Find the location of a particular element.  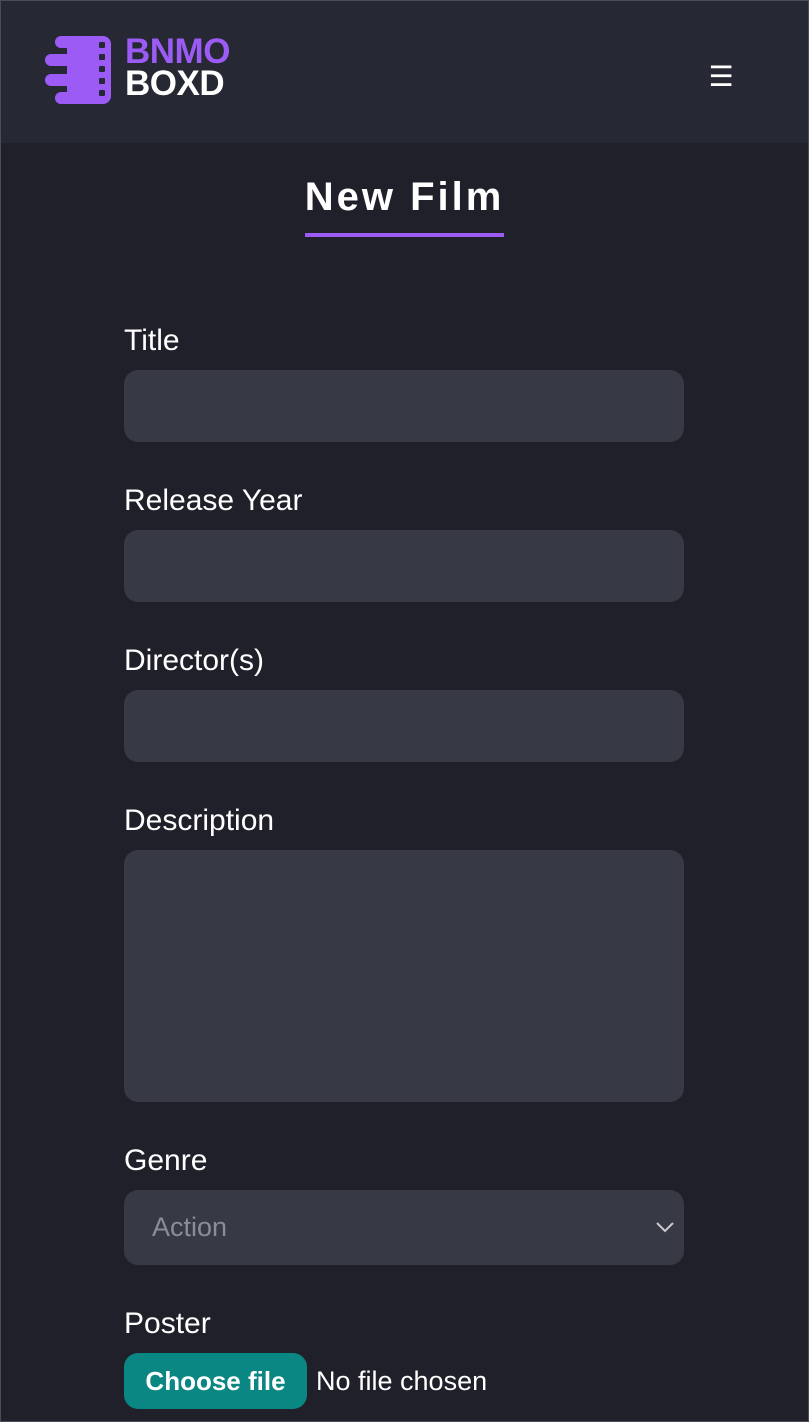

film-reel-logo-icon is located at coordinates (78, 70).